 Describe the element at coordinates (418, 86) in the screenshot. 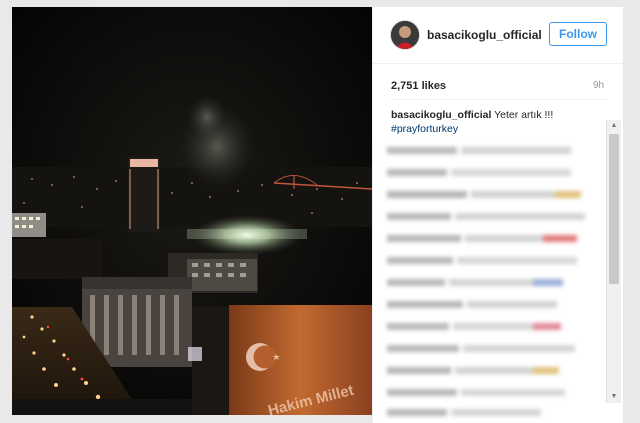

I see `likes-count: 2,751 likes` at that location.